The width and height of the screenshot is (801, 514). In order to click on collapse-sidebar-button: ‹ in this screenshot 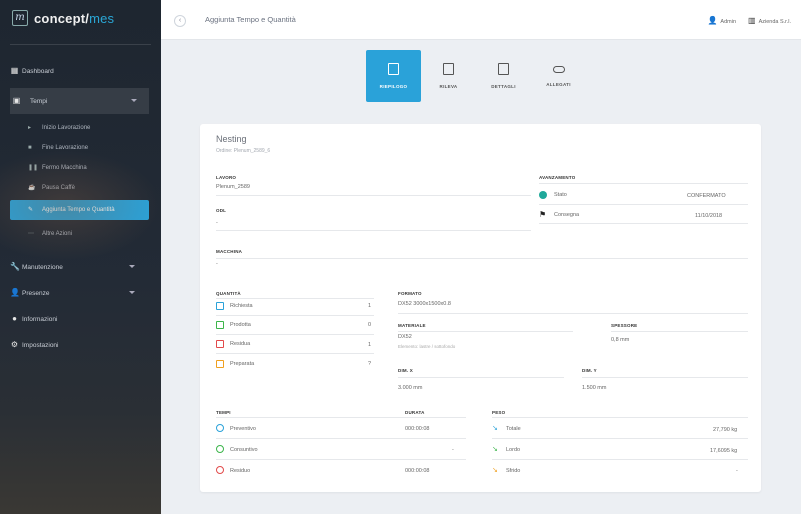, I will do `click(180, 21)`.